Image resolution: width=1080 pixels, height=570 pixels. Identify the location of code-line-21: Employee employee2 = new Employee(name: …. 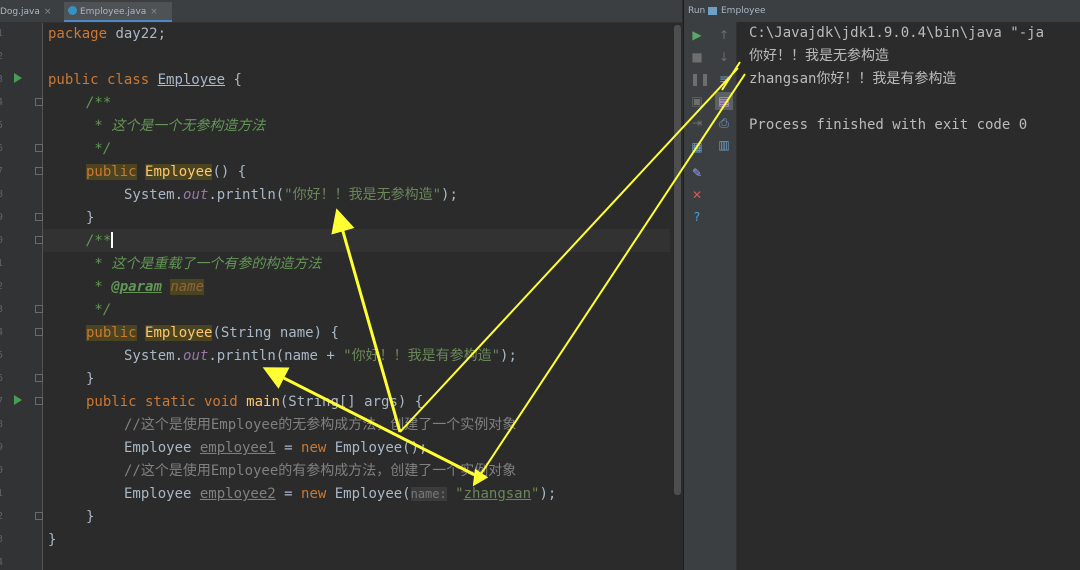
(340, 494).